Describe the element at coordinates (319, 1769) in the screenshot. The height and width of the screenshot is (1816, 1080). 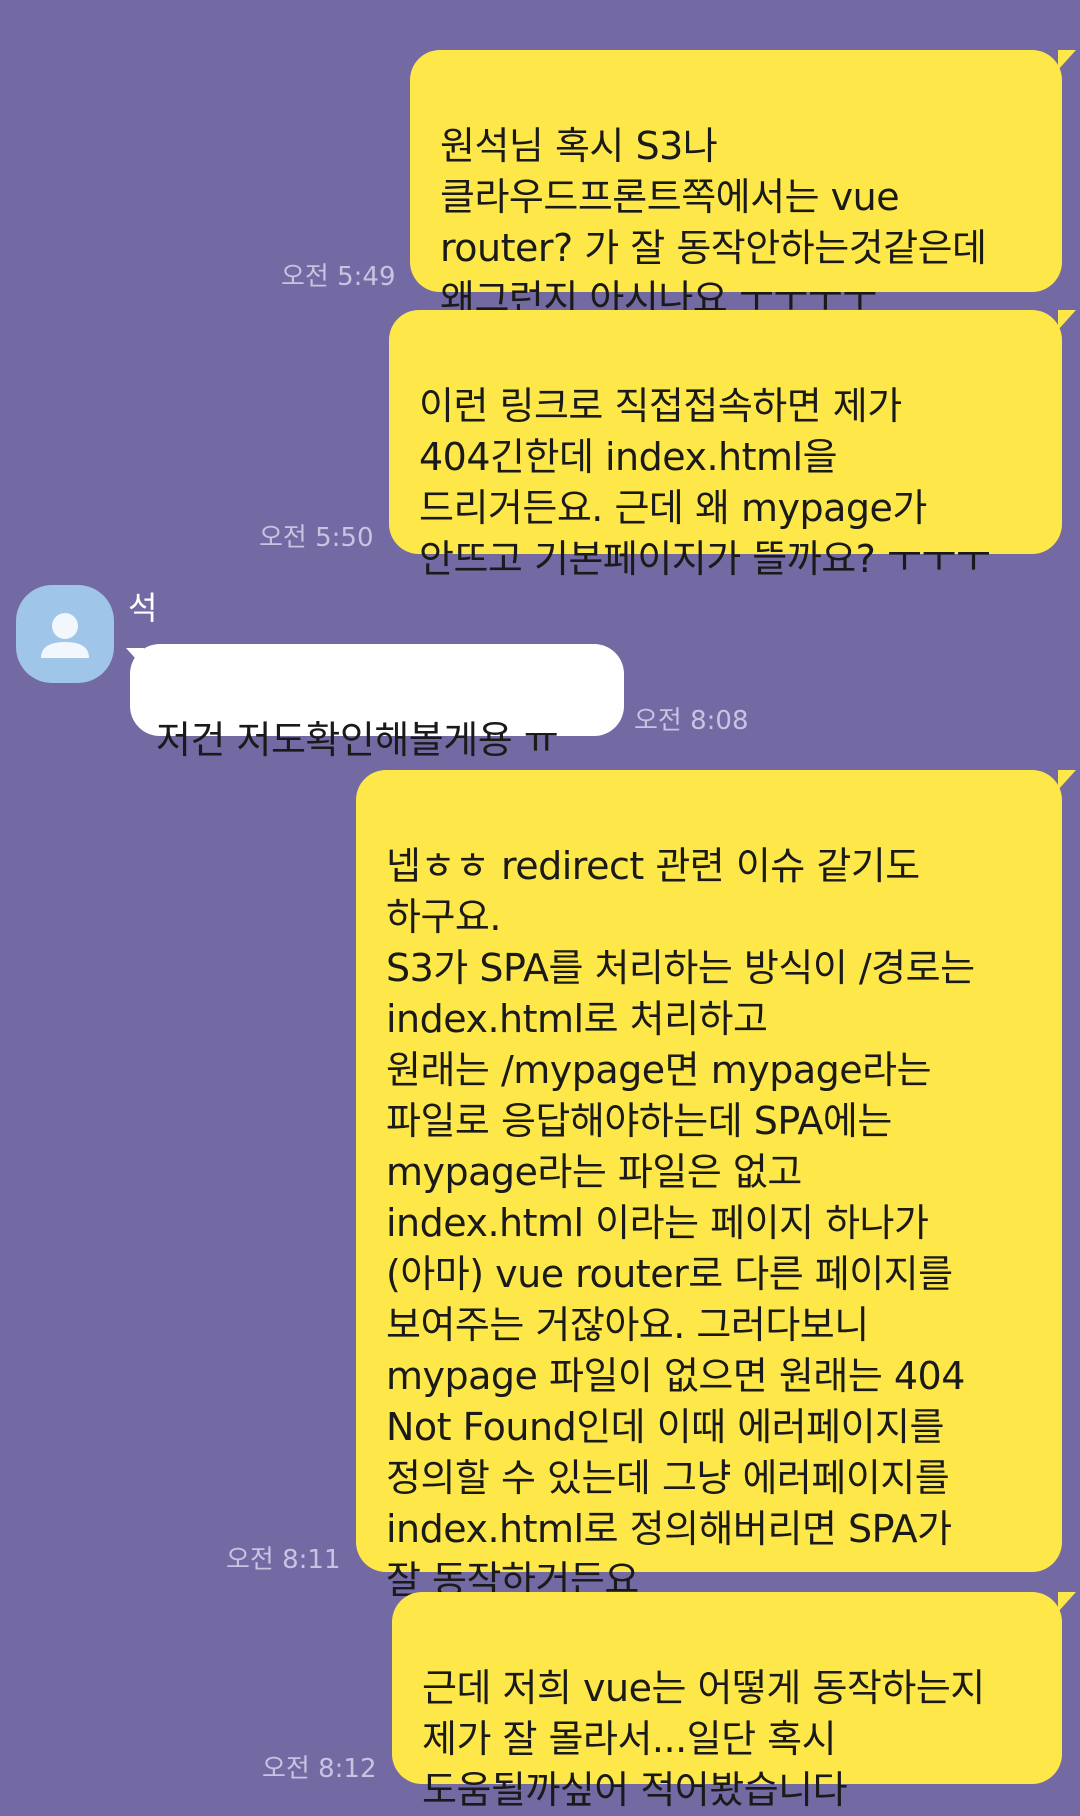
I see `message-timestamp: 오전 8:12` at that location.